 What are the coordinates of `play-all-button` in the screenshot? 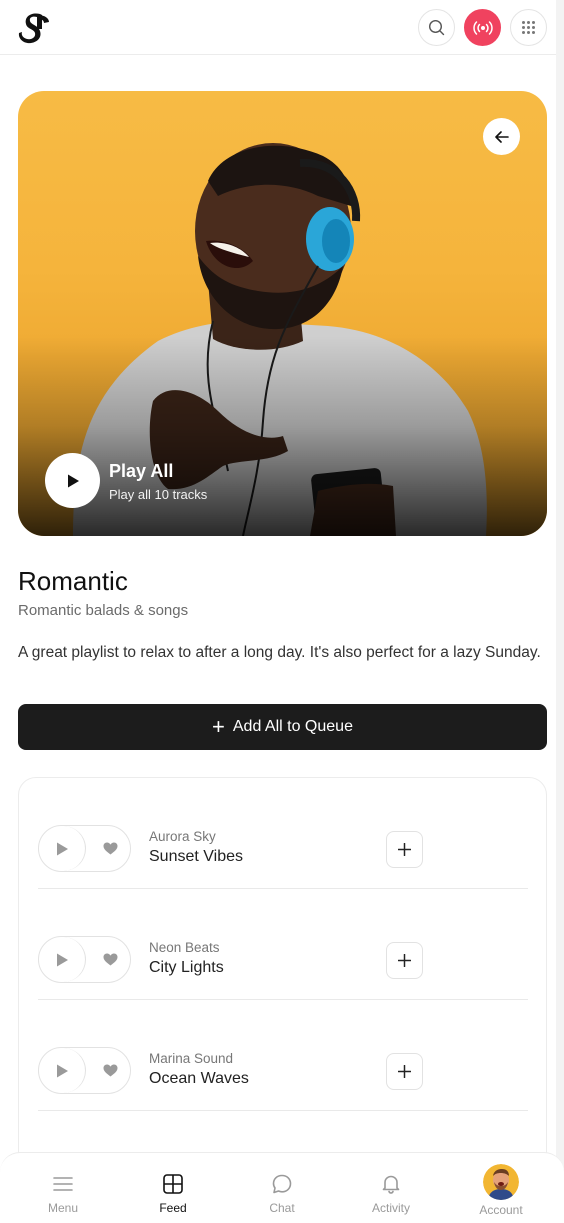 It's located at (72, 480).